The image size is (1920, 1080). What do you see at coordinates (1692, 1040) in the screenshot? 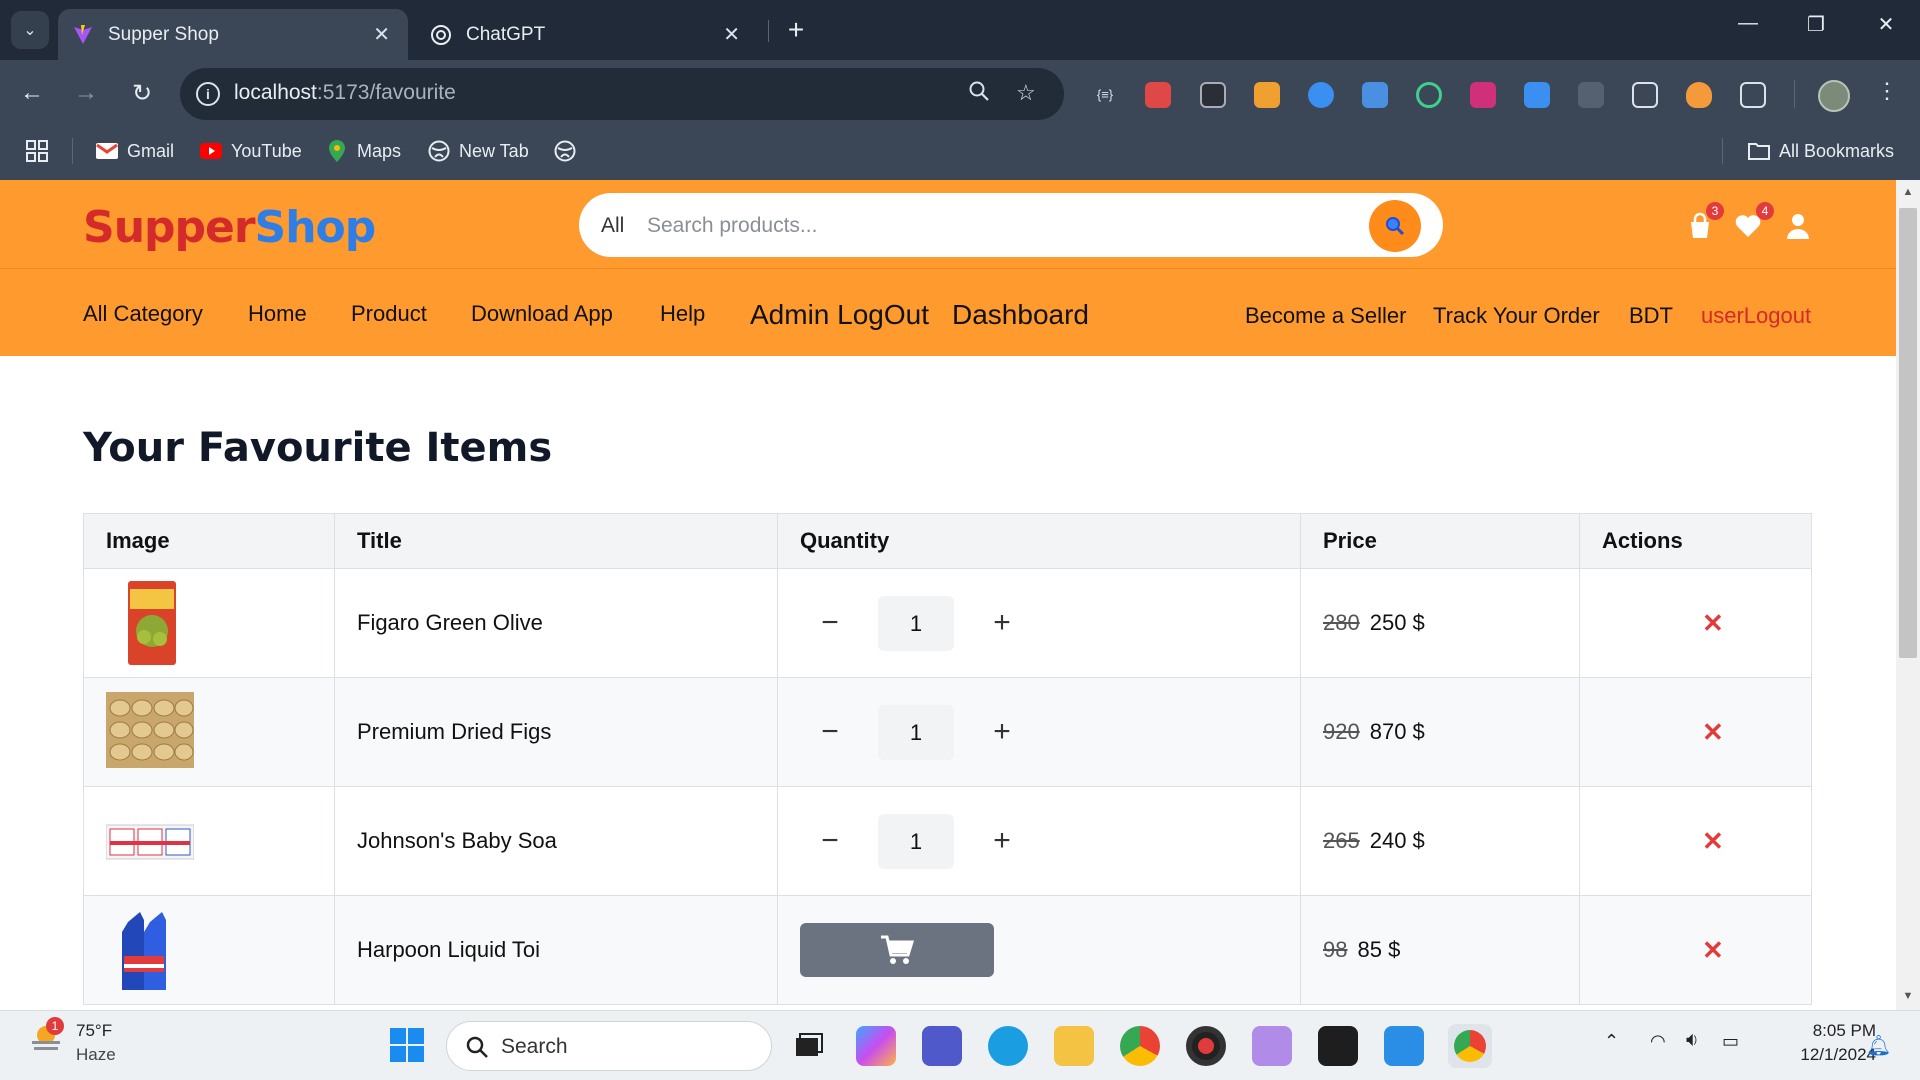
I see `volume-icon: 🔉︎` at bounding box center [1692, 1040].